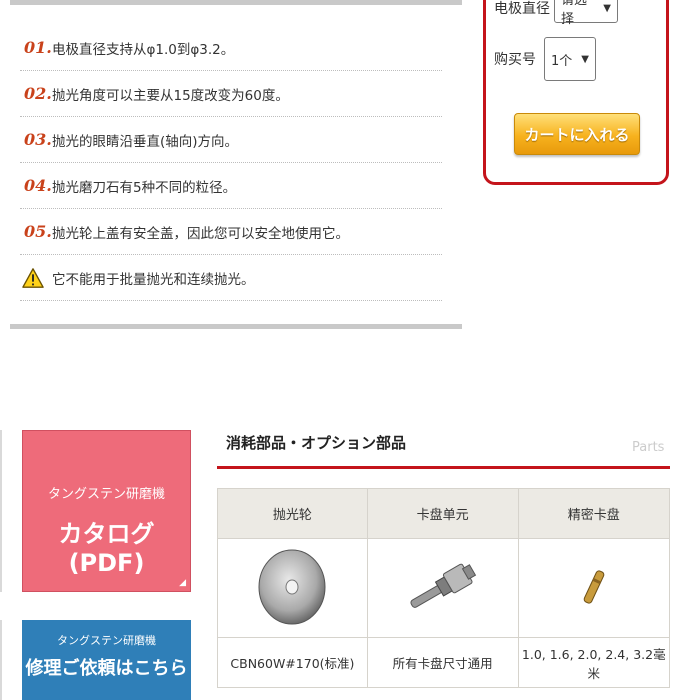 The height and width of the screenshot is (700, 700). What do you see at coordinates (144, 187) in the screenshot?
I see `feature-text: 抛光磨刀石有5种不同的粒径。` at bounding box center [144, 187].